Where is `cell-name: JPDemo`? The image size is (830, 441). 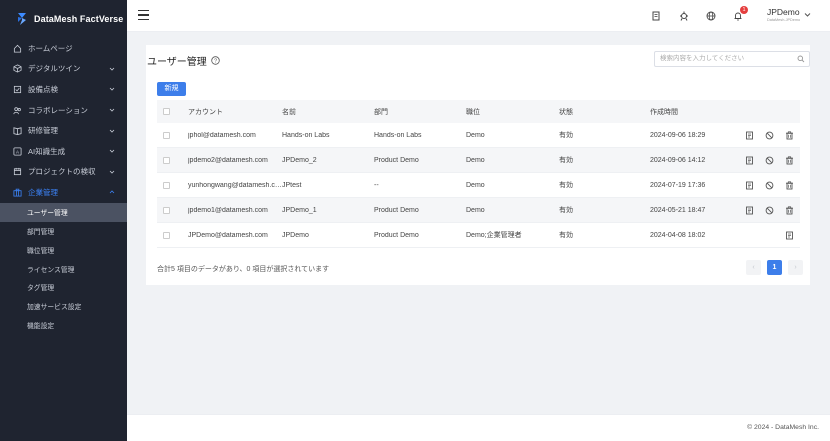 cell-name: JPDemo is located at coordinates (295, 235).